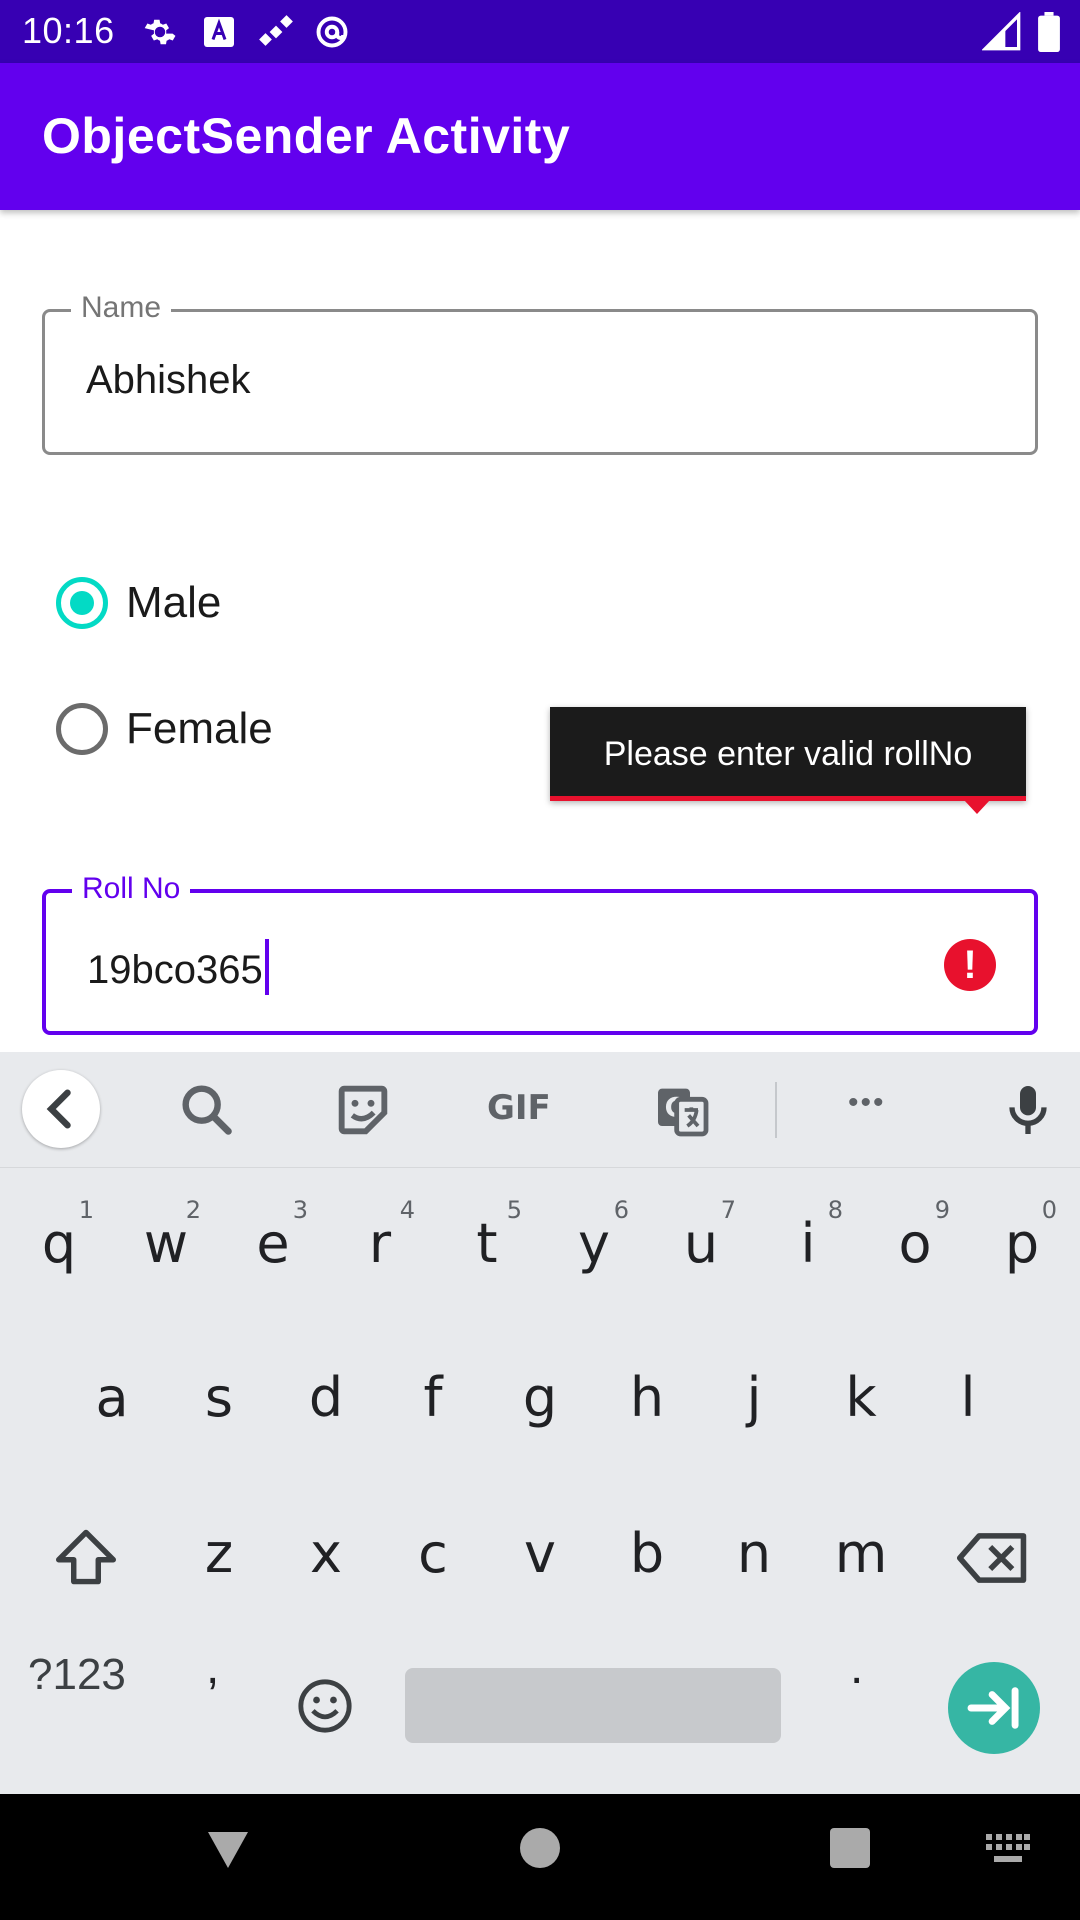  What do you see at coordinates (915, 1244) in the screenshot?
I see `key-o: o9` at bounding box center [915, 1244].